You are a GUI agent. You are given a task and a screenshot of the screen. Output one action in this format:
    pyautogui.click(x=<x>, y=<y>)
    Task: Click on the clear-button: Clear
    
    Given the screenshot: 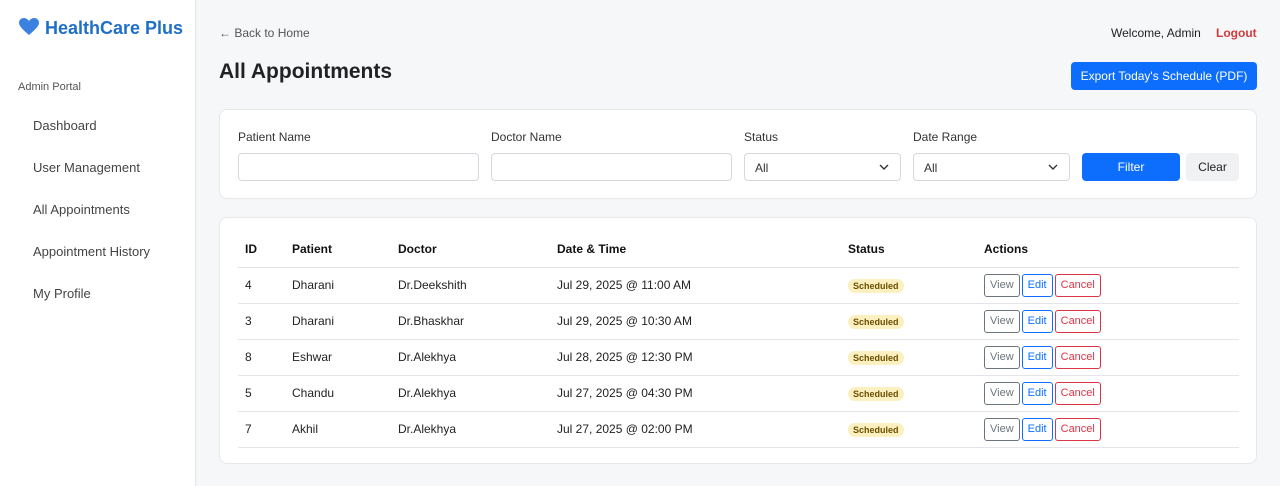 What is the action you would take?
    pyautogui.click(x=1212, y=167)
    